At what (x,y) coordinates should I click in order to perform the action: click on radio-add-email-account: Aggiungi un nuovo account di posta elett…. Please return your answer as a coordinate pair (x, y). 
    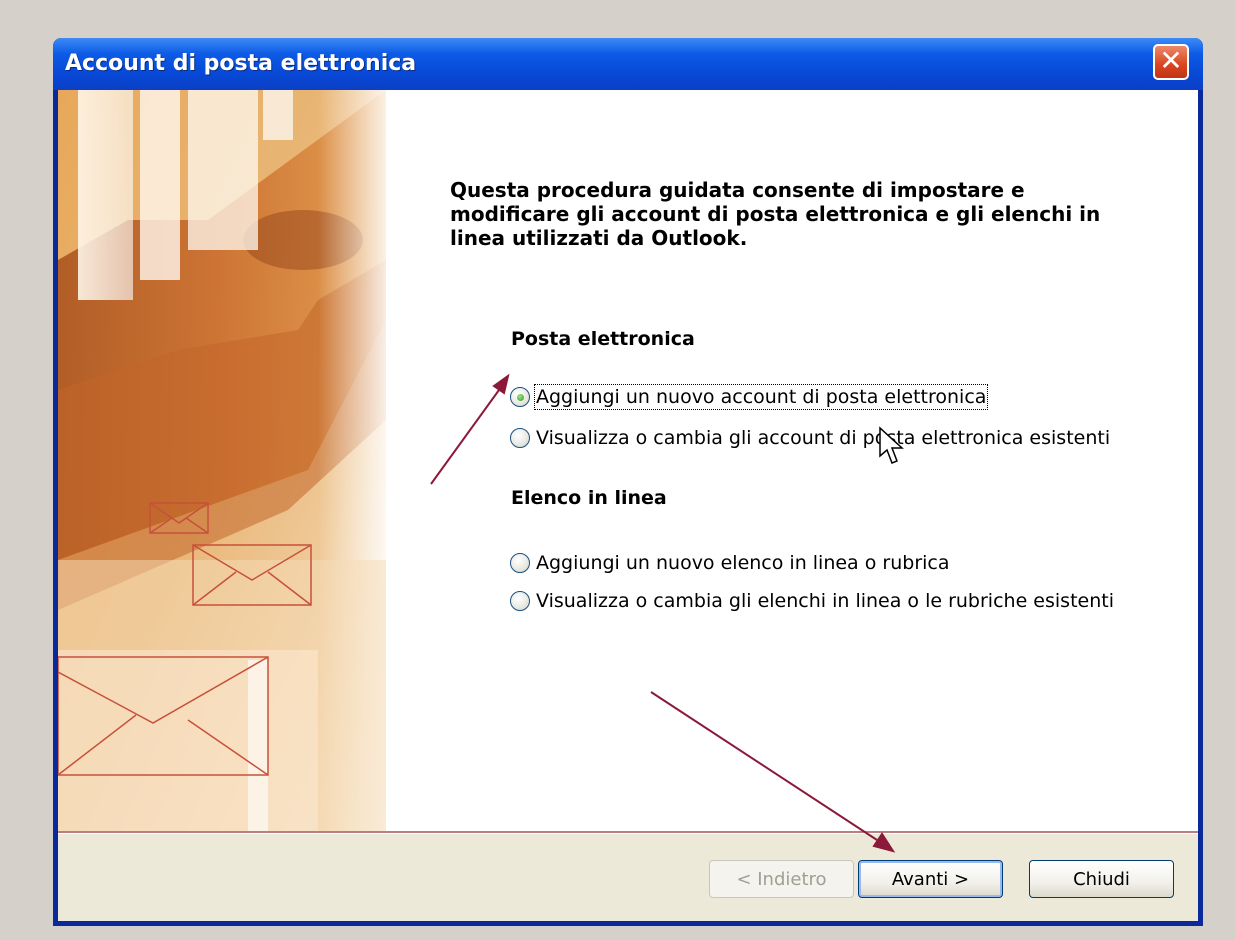
    Looking at the image, I should click on (749, 397).